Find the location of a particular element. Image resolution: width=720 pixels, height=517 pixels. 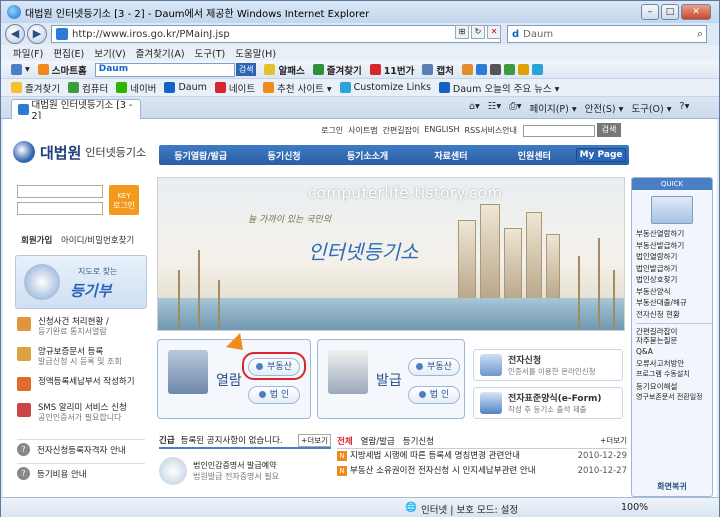

stop-icon: ✕ is located at coordinates (494, 32).